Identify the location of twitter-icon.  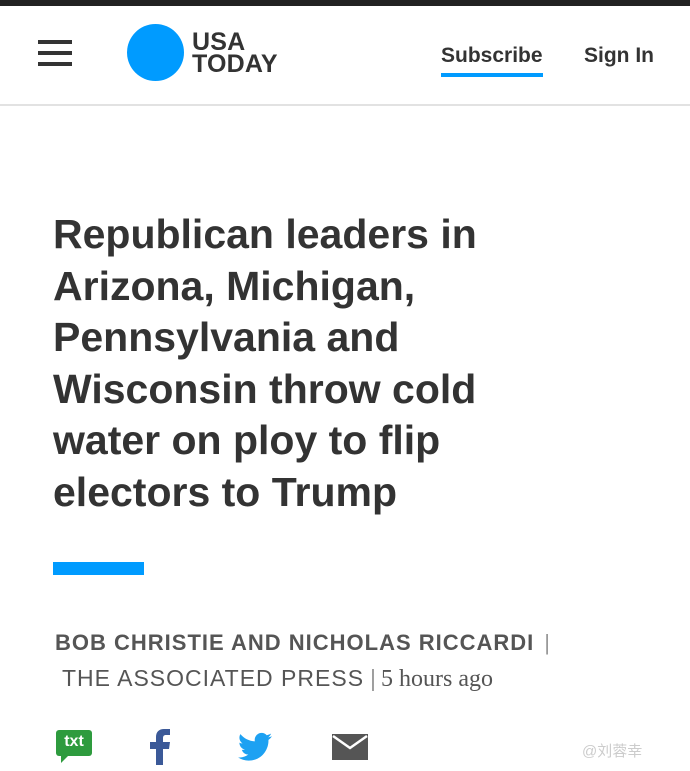
(255, 746).